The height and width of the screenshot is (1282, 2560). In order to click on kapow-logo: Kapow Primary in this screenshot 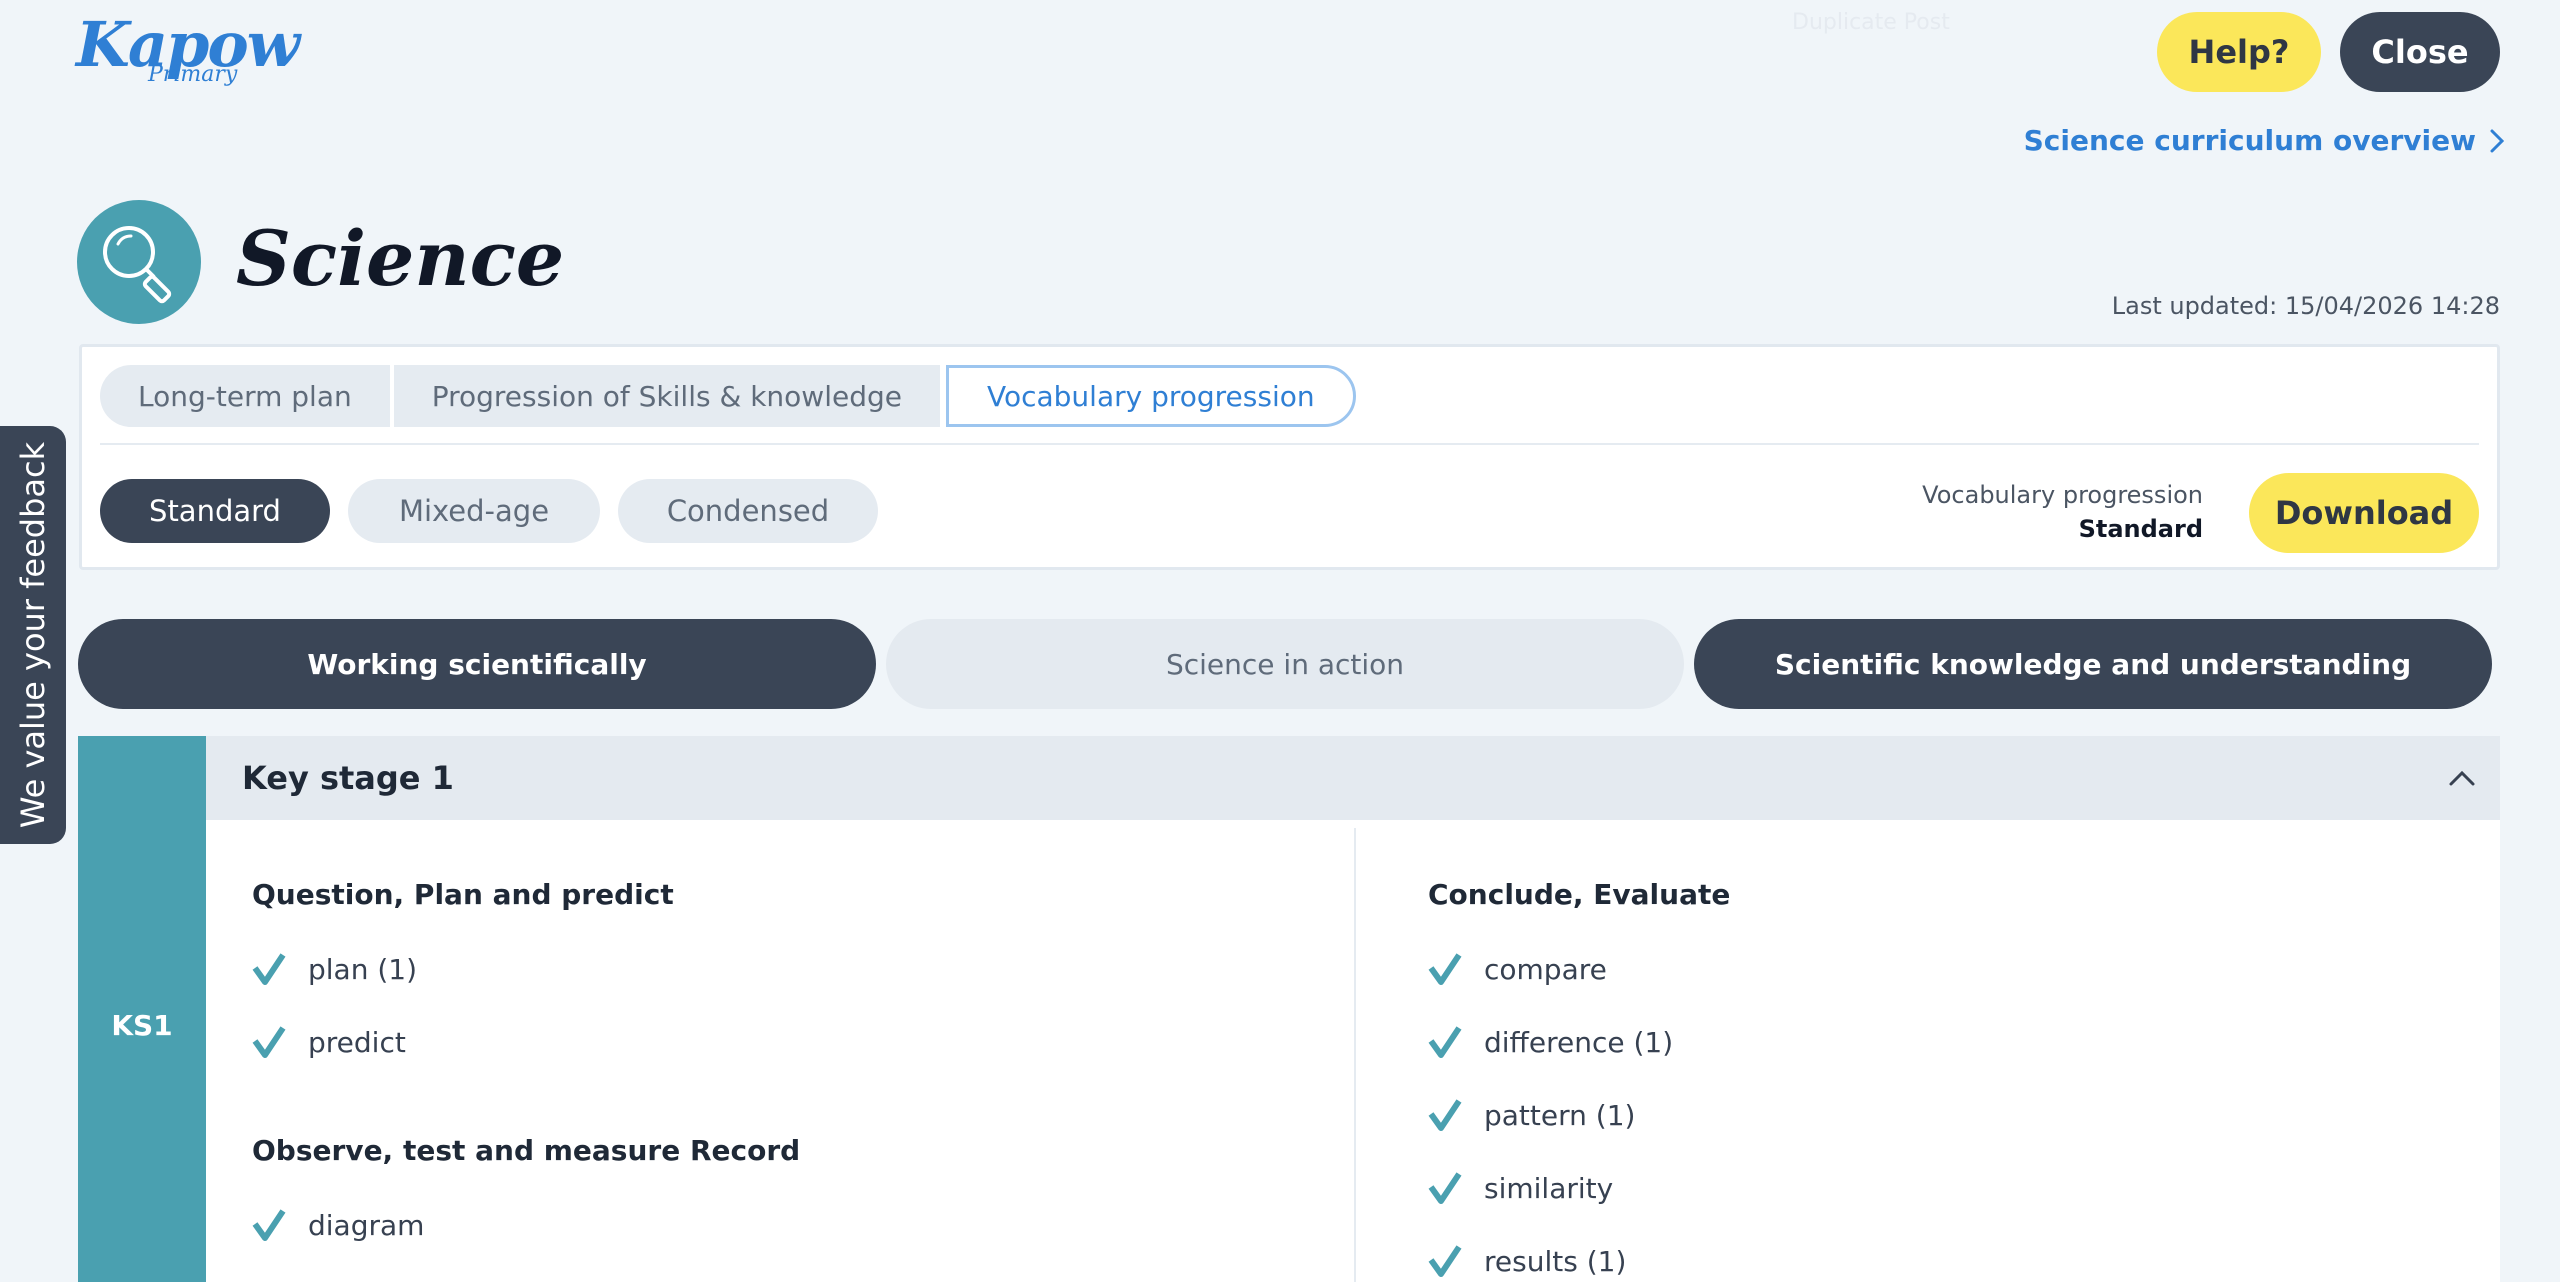, I will do `click(188, 50)`.